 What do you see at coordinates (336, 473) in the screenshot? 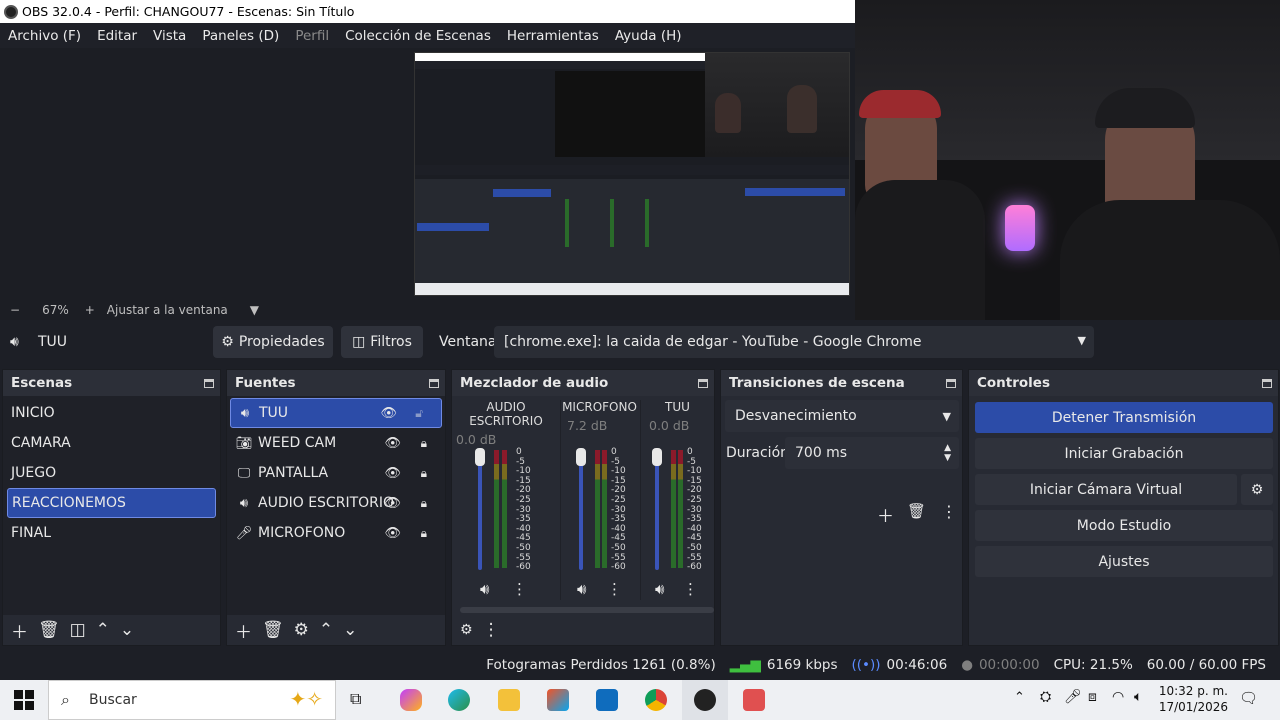
I see `source-item: 🖵 PANTALLA 👁︎ 🔒︎` at bounding box center [336, 473].